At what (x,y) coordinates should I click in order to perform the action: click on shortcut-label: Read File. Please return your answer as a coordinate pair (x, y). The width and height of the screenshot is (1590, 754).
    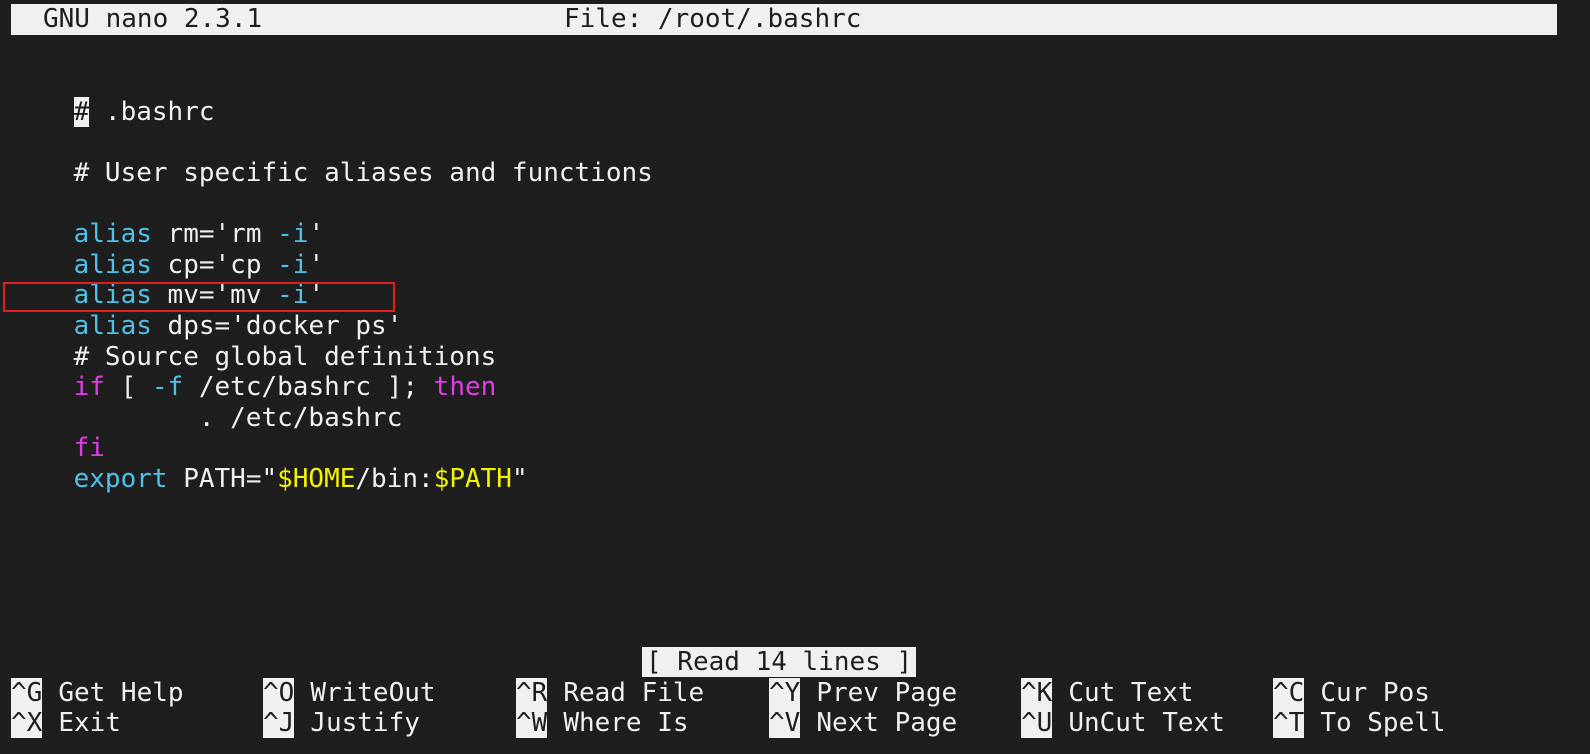
    Looking at the image, I should click on (634, 693).